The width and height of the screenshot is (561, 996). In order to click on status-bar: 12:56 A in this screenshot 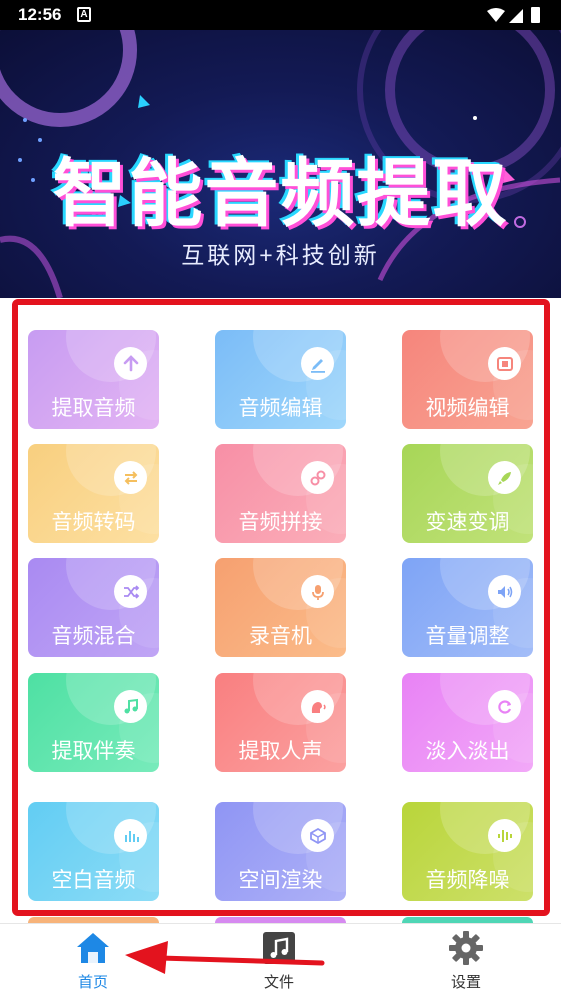, I will do `click(280, 15)`.